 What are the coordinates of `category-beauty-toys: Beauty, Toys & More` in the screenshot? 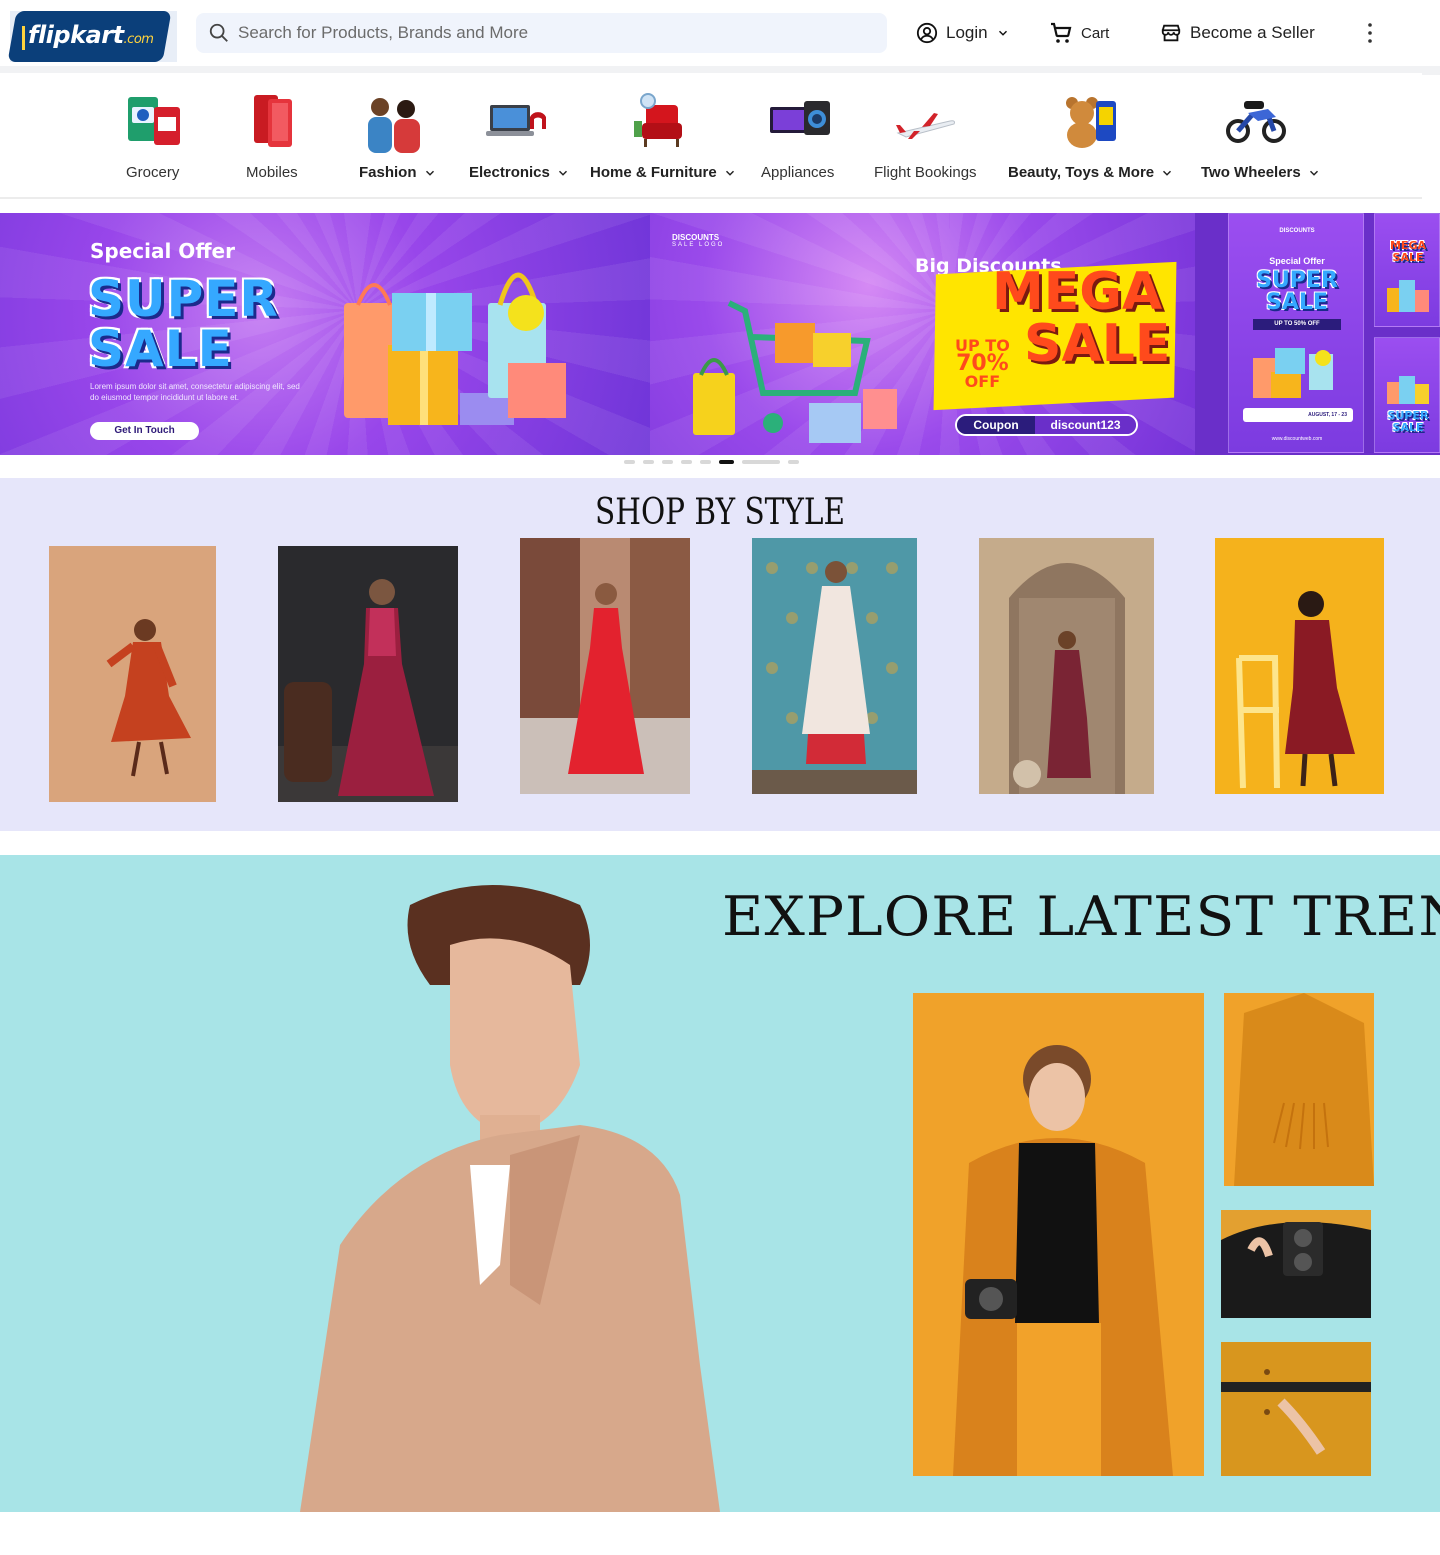 It's located at (1090, 136).